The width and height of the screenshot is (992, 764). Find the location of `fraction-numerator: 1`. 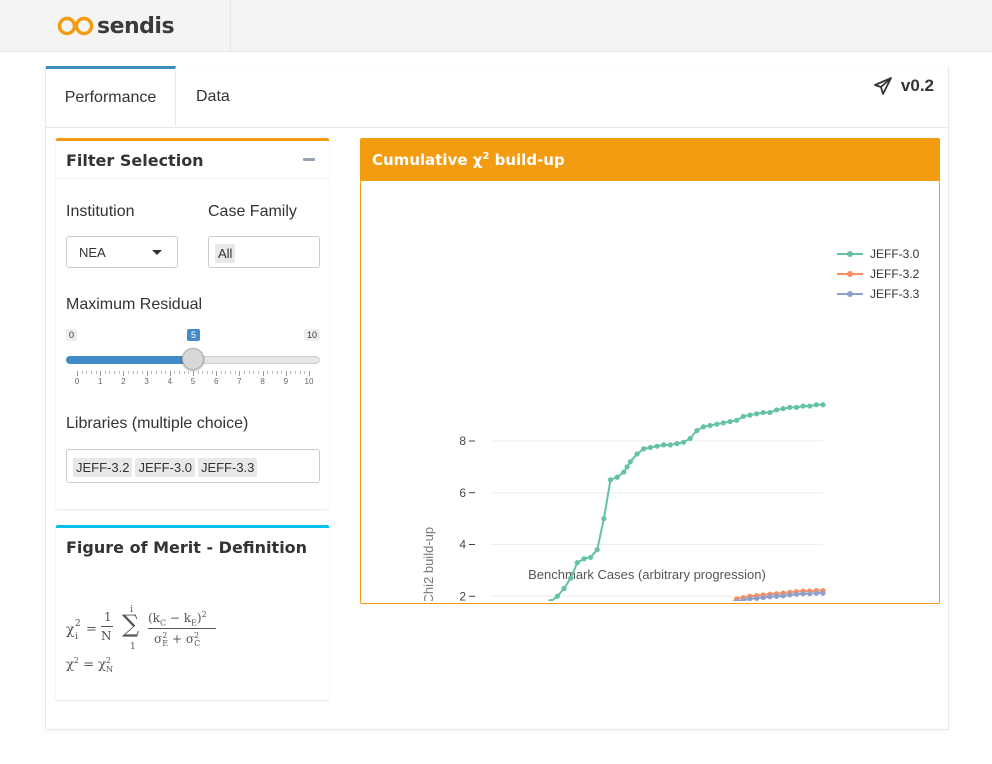

fraction-numerator: 1 is located at coordinates (108, 617).